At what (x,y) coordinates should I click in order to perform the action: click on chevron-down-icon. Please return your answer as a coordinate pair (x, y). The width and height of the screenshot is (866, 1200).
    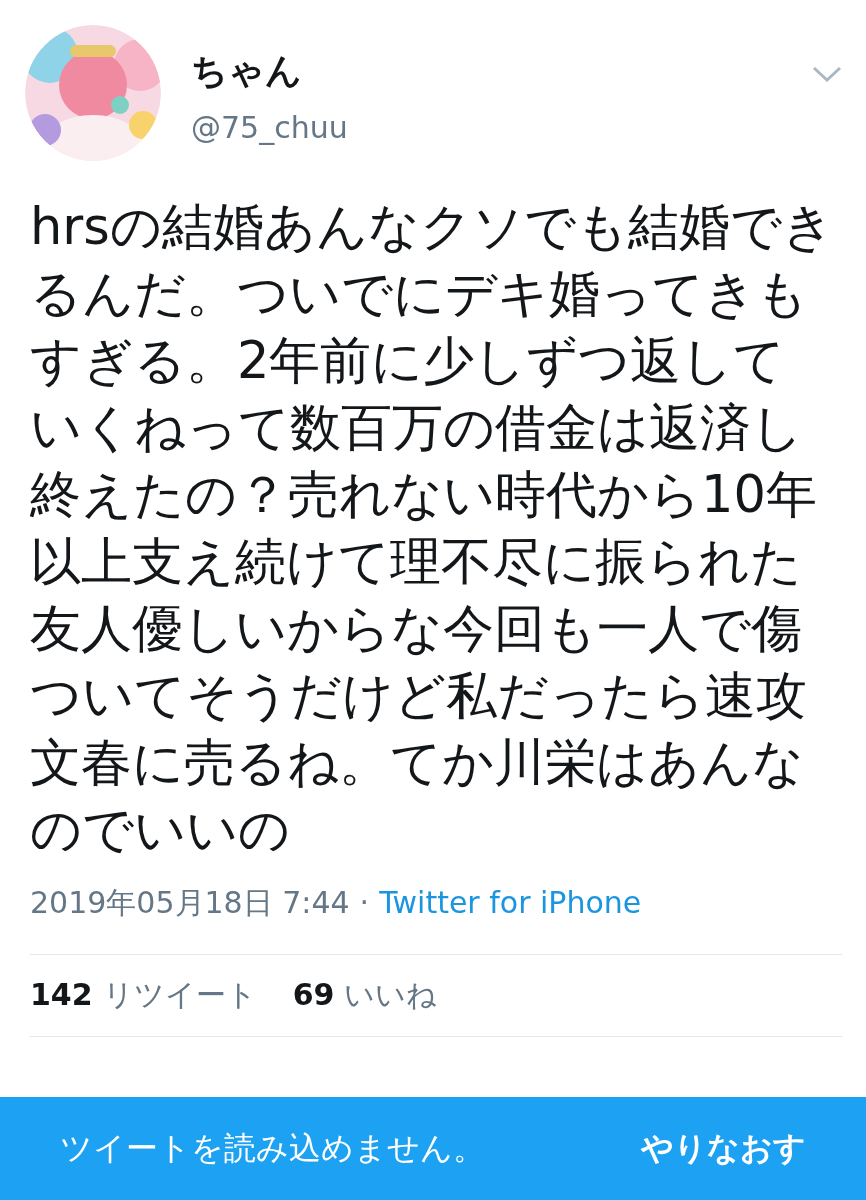
    Looking at the image, I should click on (827, 74).